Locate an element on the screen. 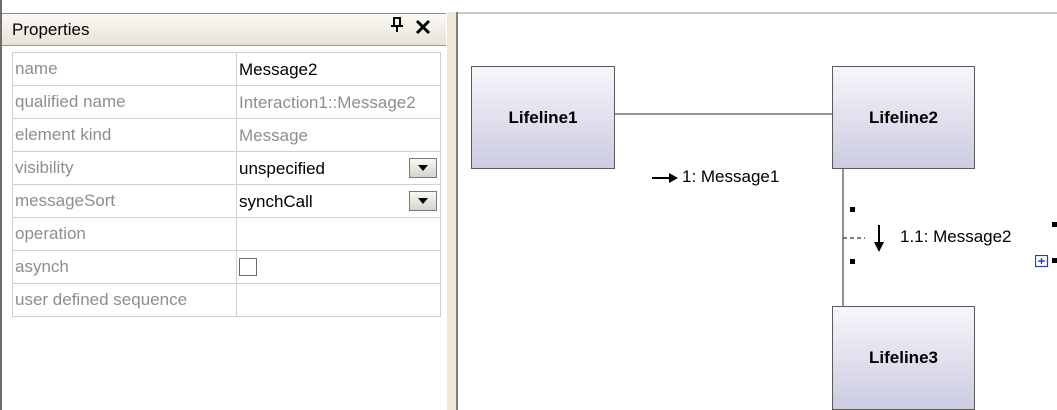 Image resolution: width=1057 pixels, height=410 pixels. property-key: qualified name is located at coordinates (124, 102).